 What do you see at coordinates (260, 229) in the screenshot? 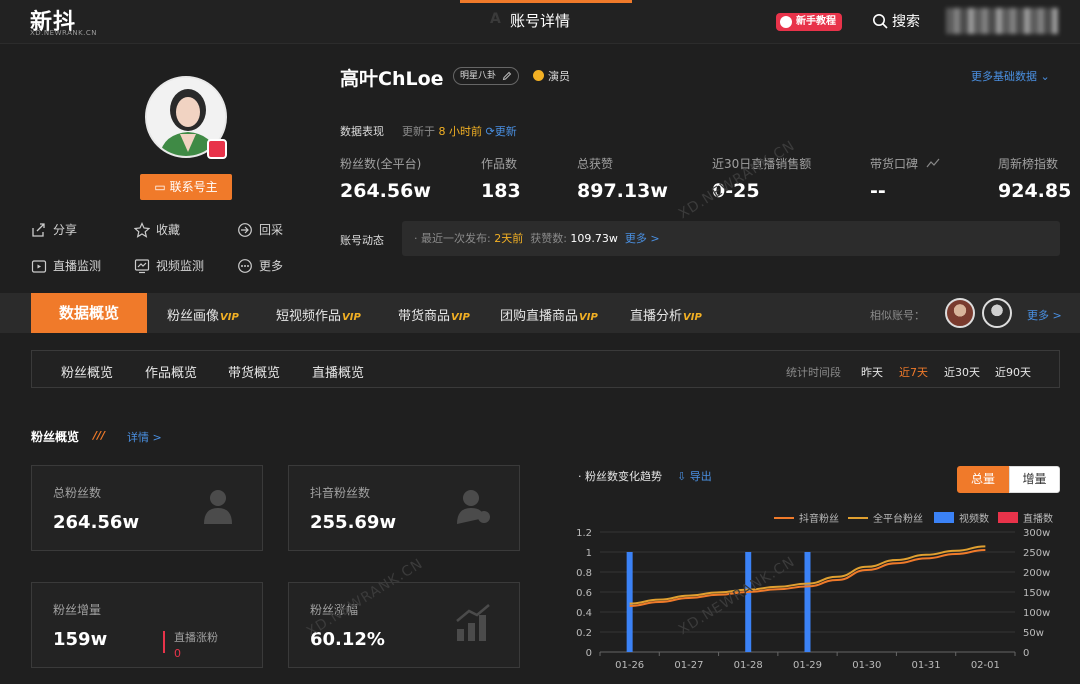
I see `collect-button: 回采` at bounding box center [260, 229].